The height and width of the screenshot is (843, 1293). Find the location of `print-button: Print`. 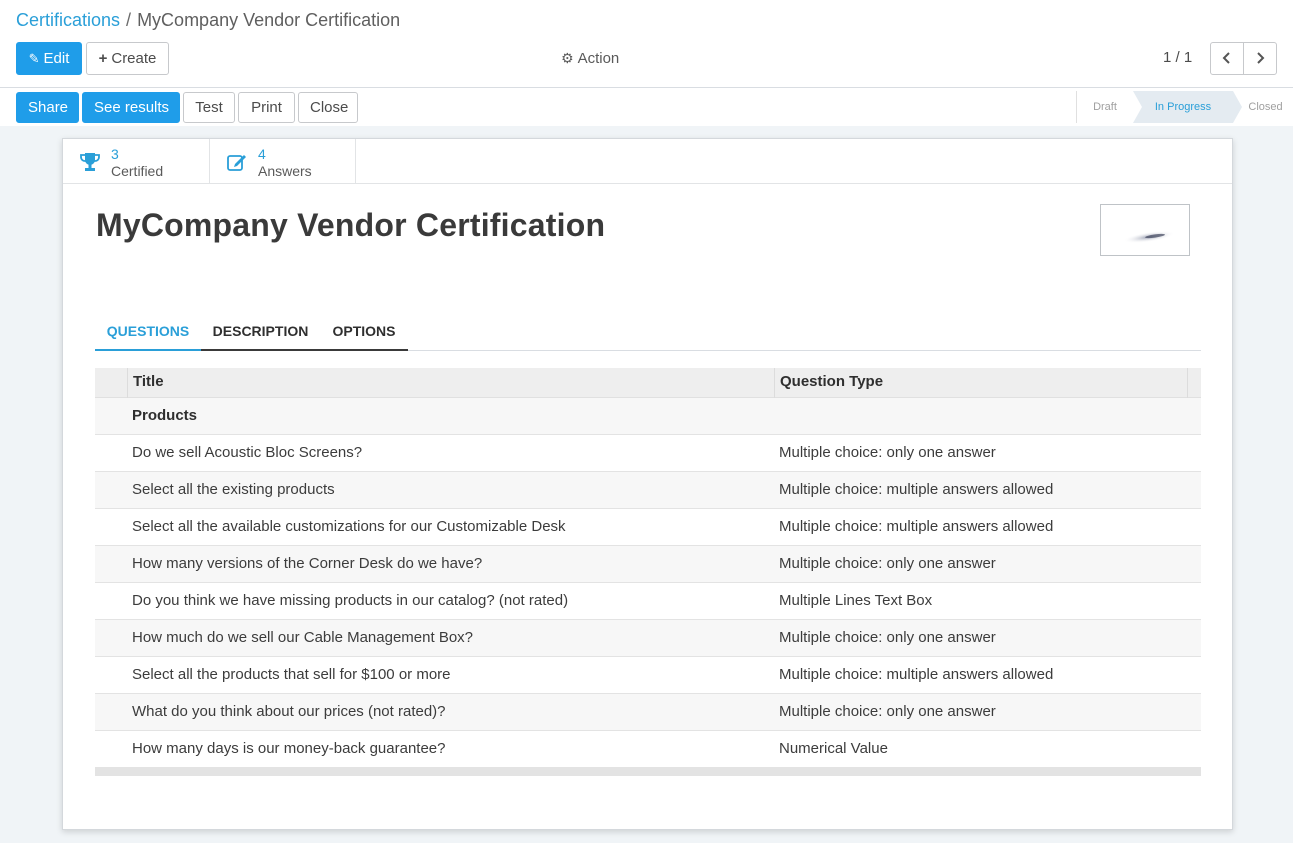

print-button: Print is located at coordinates (266, 107).